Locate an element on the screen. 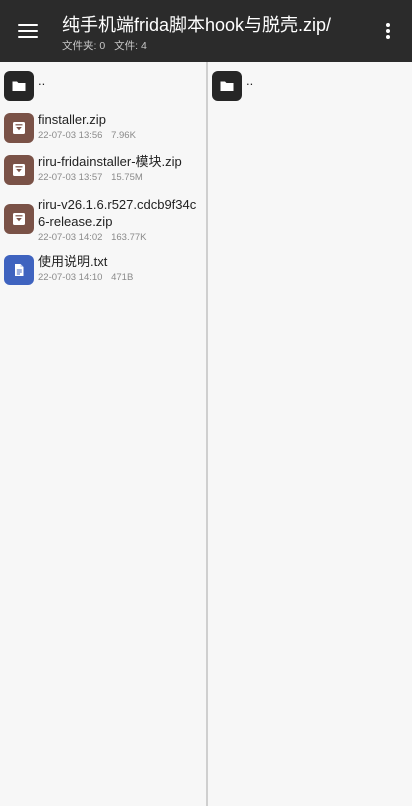 The height and width of the screenshot is (806, 412). title-area: 纯手机端frida脚本hook与脱壳.zip/ 文件夹: 0 文件: 4 is located at coordinates (212, 33).